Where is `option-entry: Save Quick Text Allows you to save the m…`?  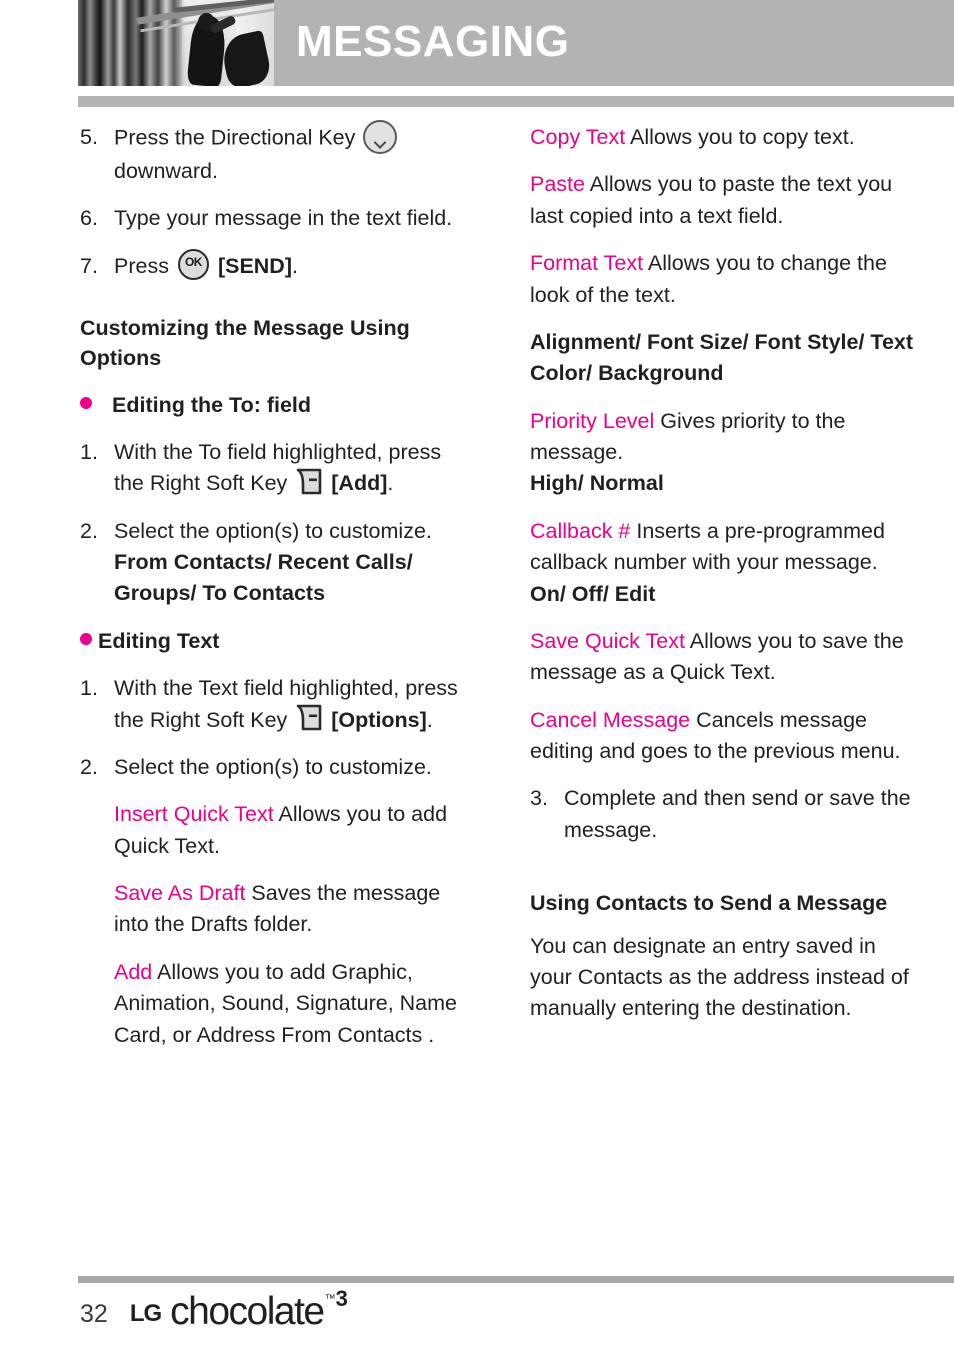 option-entry: Save Quick Text Allows you to save the m… is located at coordinates (724, 657).